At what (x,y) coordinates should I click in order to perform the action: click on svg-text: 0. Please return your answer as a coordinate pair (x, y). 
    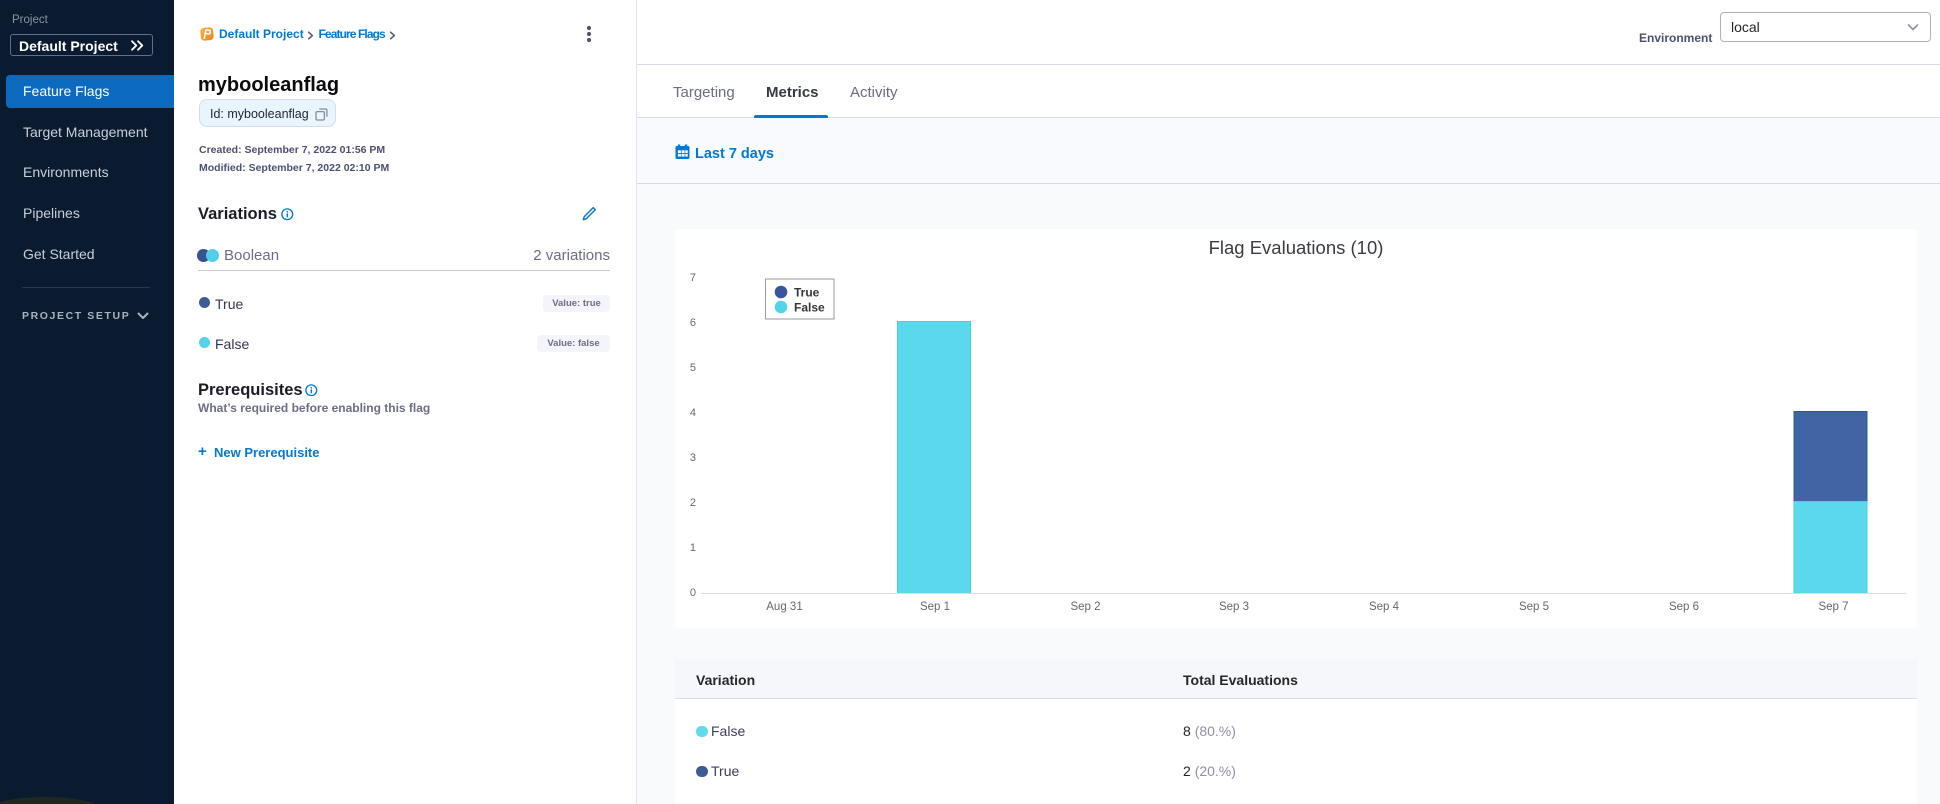
    Looking at the image, I should click on (693, 593).